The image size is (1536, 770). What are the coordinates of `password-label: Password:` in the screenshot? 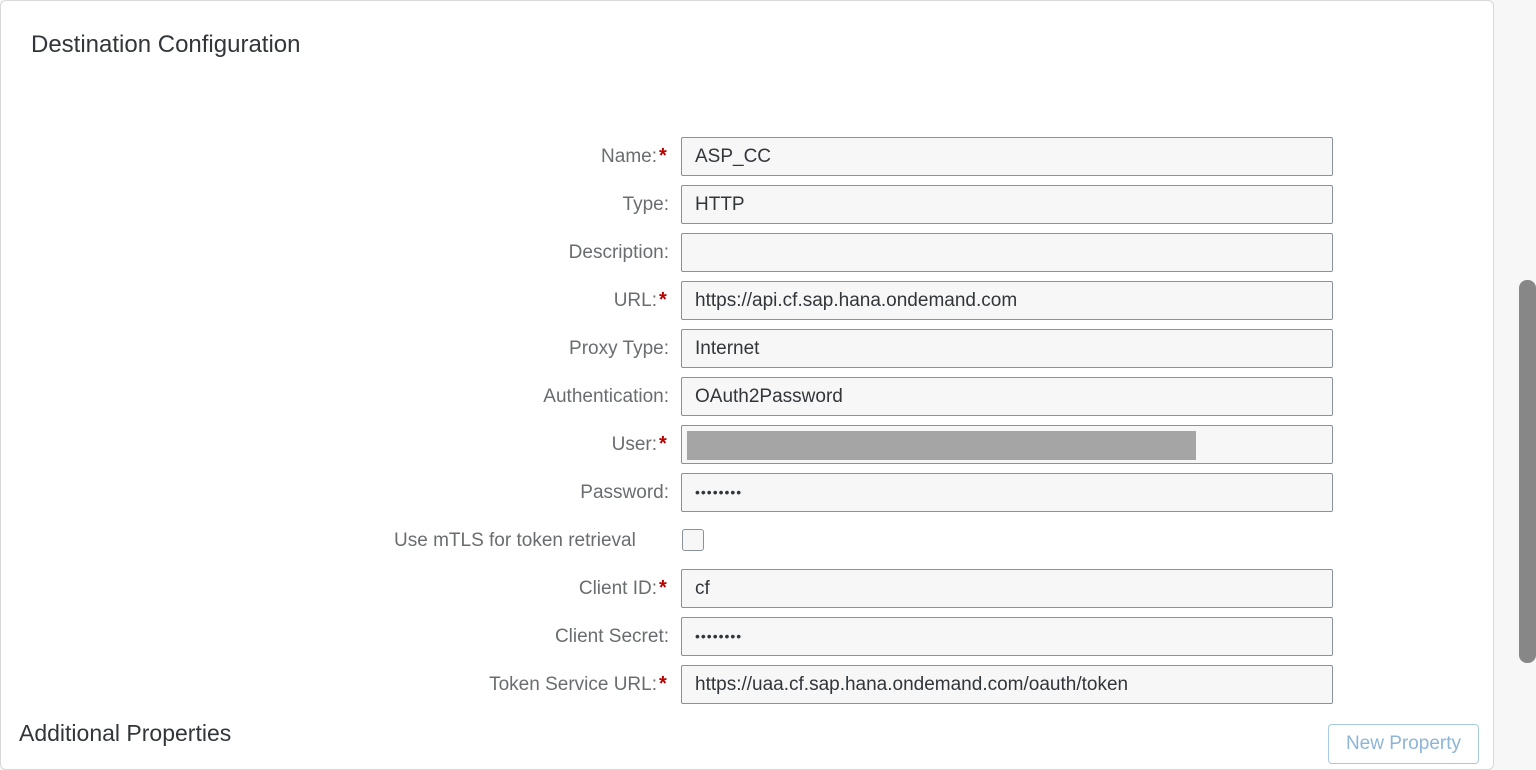 It's located at (624, 492).